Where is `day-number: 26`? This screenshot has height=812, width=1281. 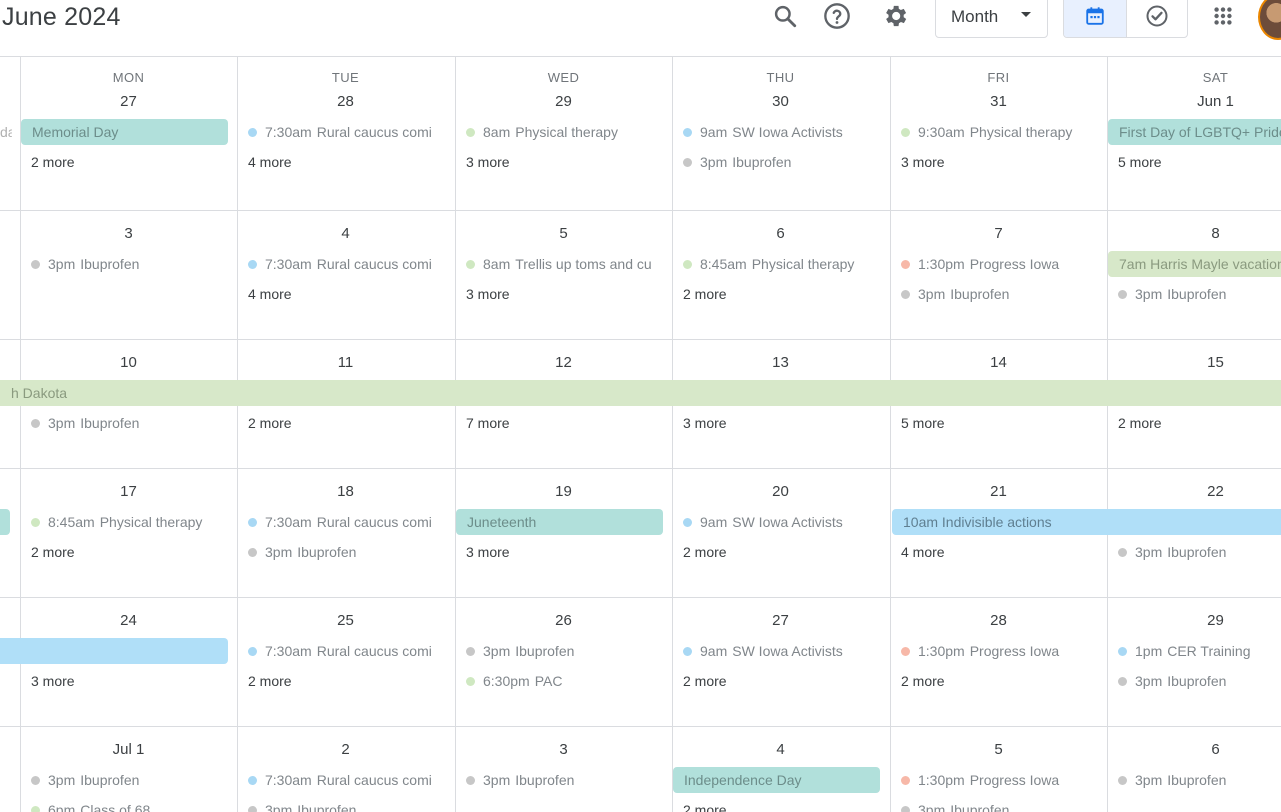 day-number: 26 is located at coordinates (563, 621).